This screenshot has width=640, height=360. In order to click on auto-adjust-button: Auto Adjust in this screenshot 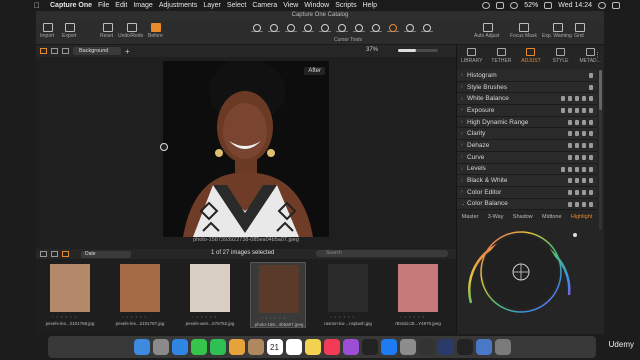, I will do `click(486, 30)`.